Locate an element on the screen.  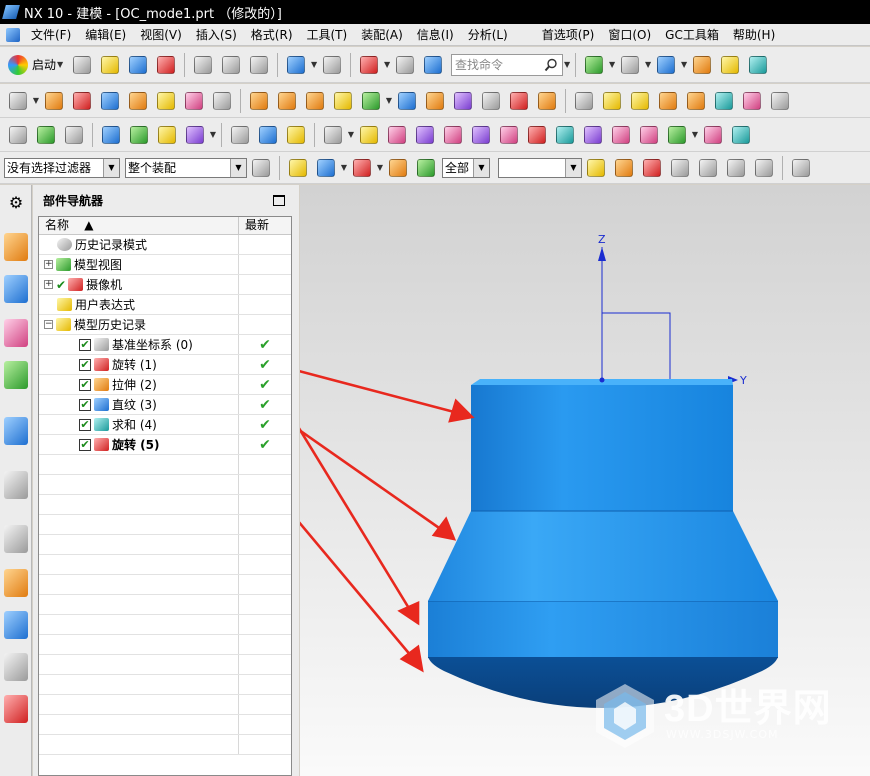
copy-button is located at coordinates (231, 65).